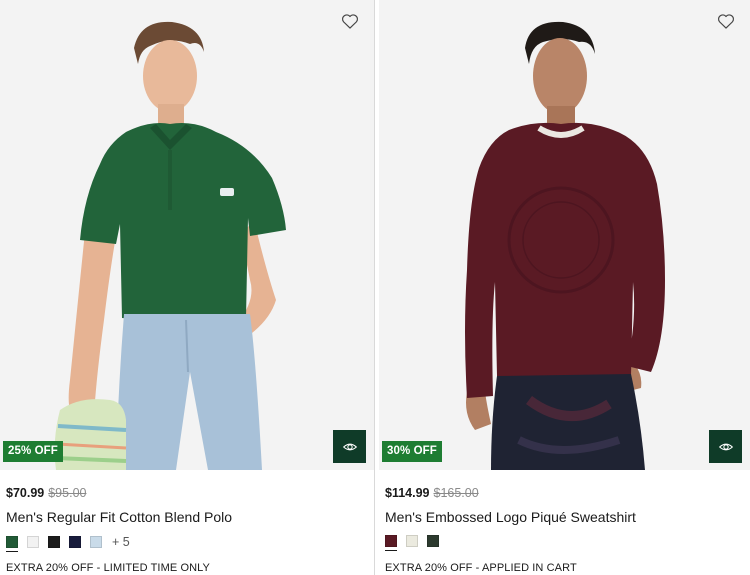 Image resolution: width=750 pixels, height=575 pixels. I want to click on color-swatches, so click(412, 543).